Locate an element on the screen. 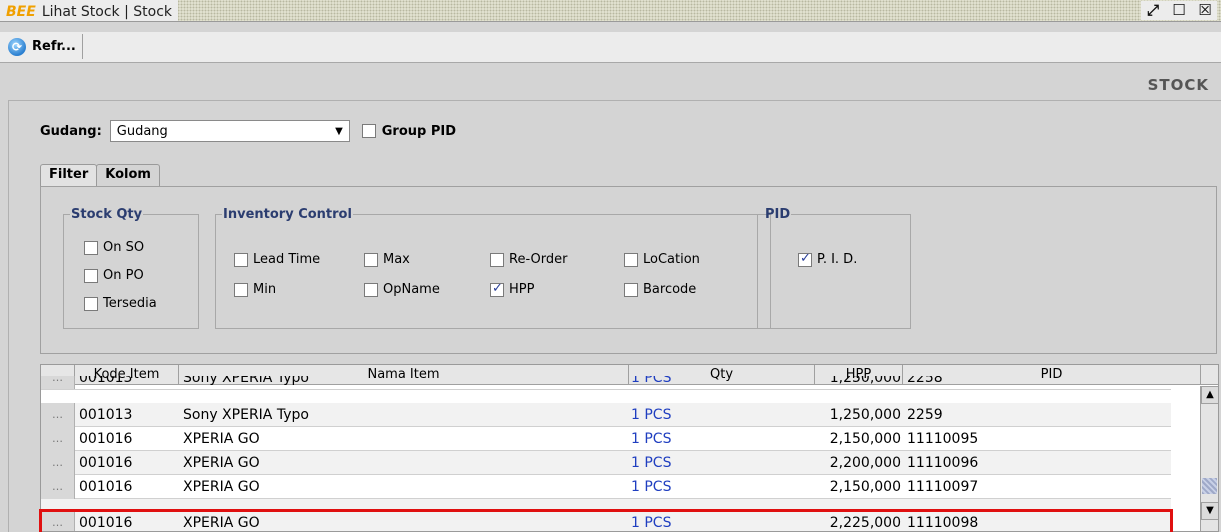  cell-pid: 2259 is located at coordinates (925, 415).